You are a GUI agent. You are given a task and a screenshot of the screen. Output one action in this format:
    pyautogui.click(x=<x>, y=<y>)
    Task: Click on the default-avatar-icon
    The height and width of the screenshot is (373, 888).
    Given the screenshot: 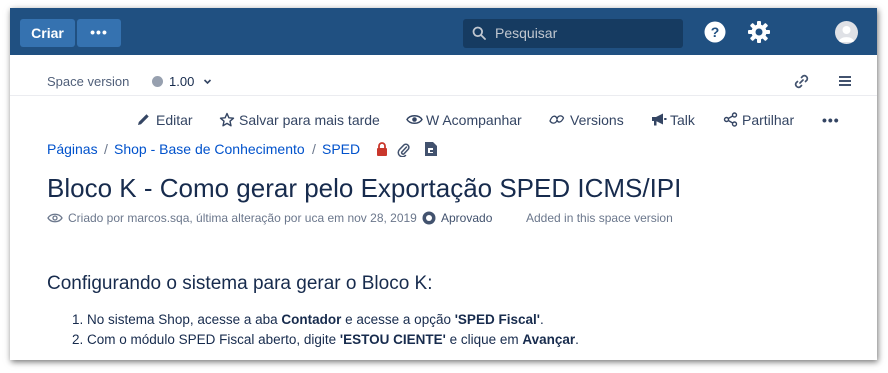 What is the action you would take?
    pyautogui.click(x=846, y=34)
    